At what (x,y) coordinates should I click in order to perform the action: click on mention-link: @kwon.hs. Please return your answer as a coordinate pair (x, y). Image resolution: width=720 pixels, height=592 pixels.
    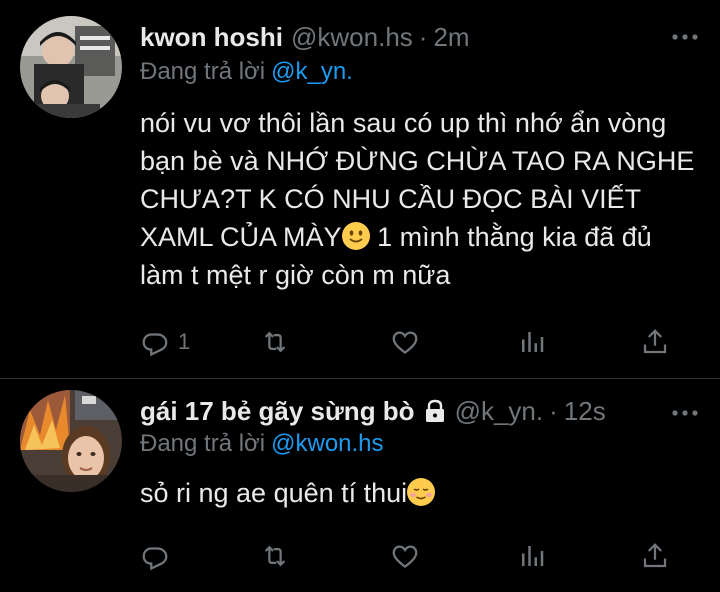
    Looking at the image, I should click on (327, 443).